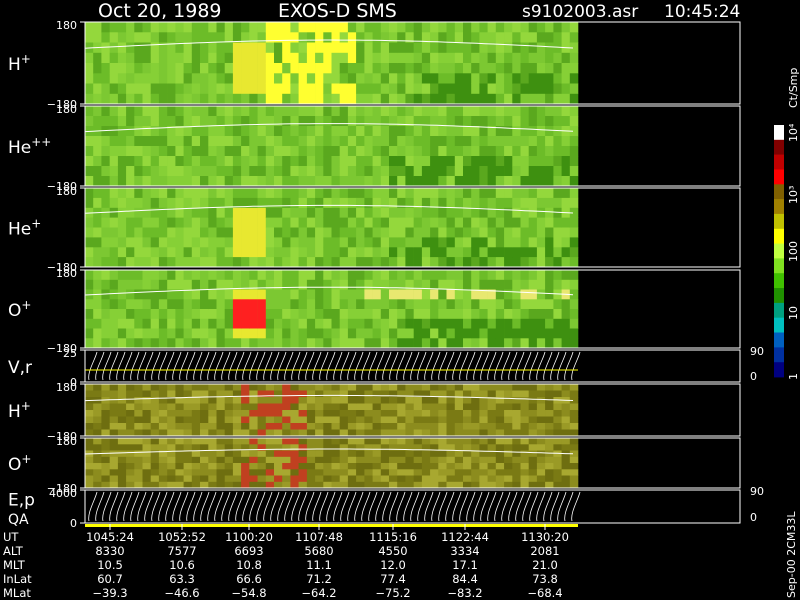 The image size is (800, 600). Describe the element at coordinates (248, 551) in the screenshot. I see `x-row-value: 6693` at that location.